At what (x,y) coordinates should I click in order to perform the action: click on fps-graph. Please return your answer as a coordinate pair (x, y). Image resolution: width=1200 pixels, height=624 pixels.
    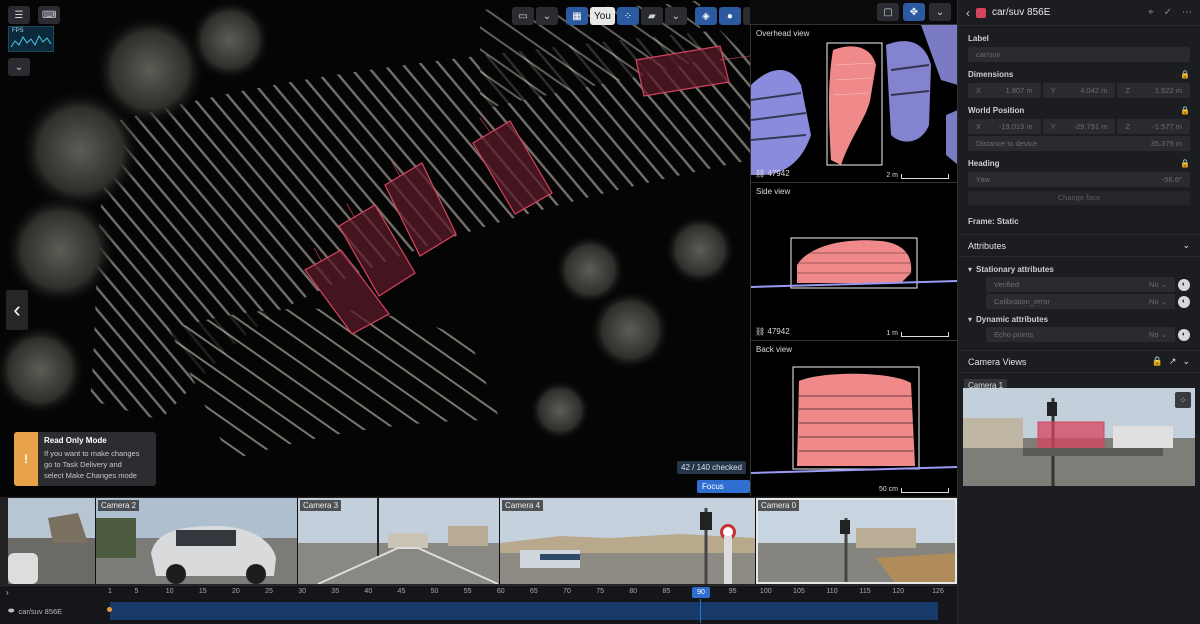
    Looking at the image, I should click on (31, 41).